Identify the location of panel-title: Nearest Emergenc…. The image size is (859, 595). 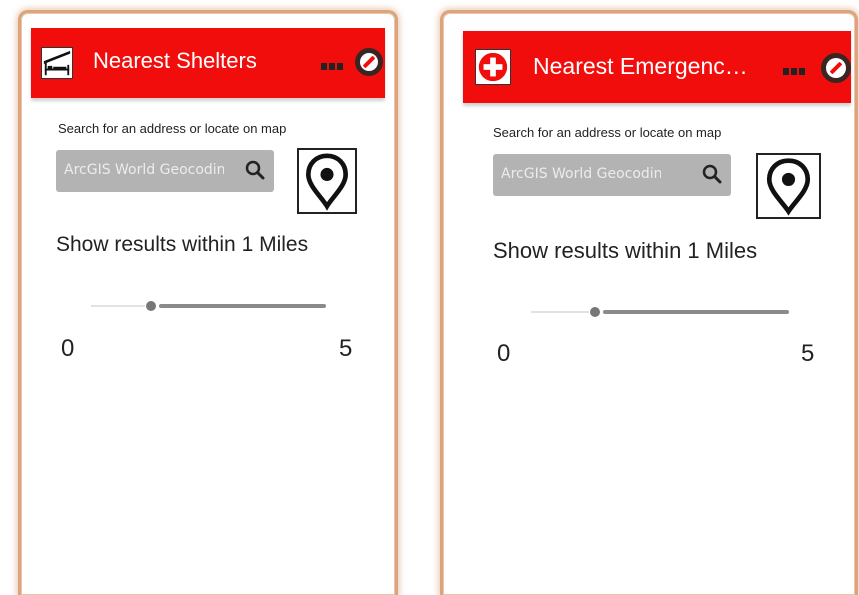
(640, 66).